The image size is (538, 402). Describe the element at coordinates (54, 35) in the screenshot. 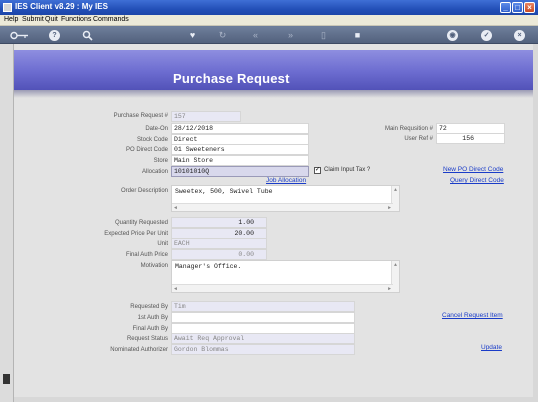

I see `help-icon: ?` at that location.